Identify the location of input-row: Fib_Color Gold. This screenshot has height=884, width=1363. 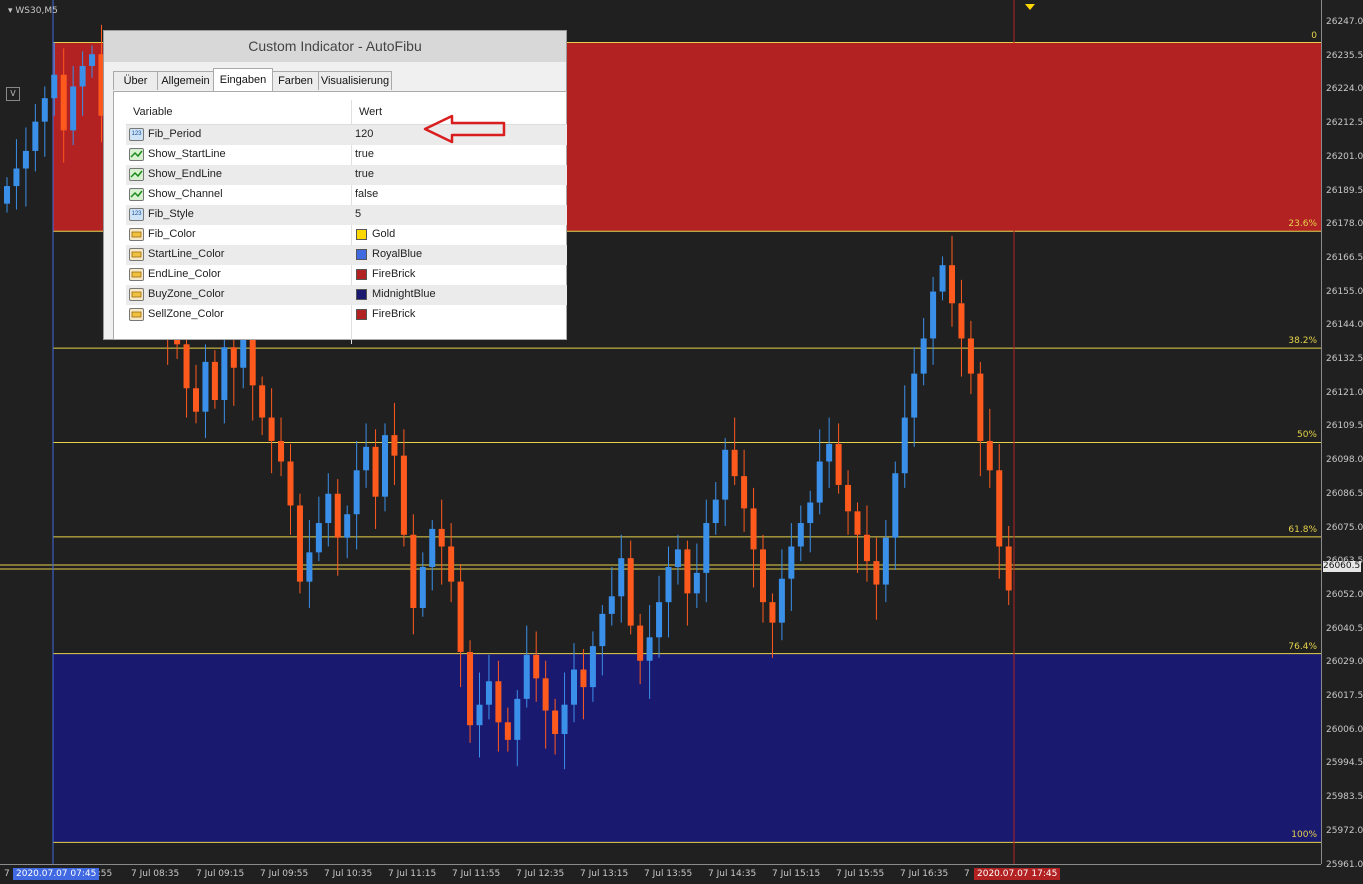
(346, 235).